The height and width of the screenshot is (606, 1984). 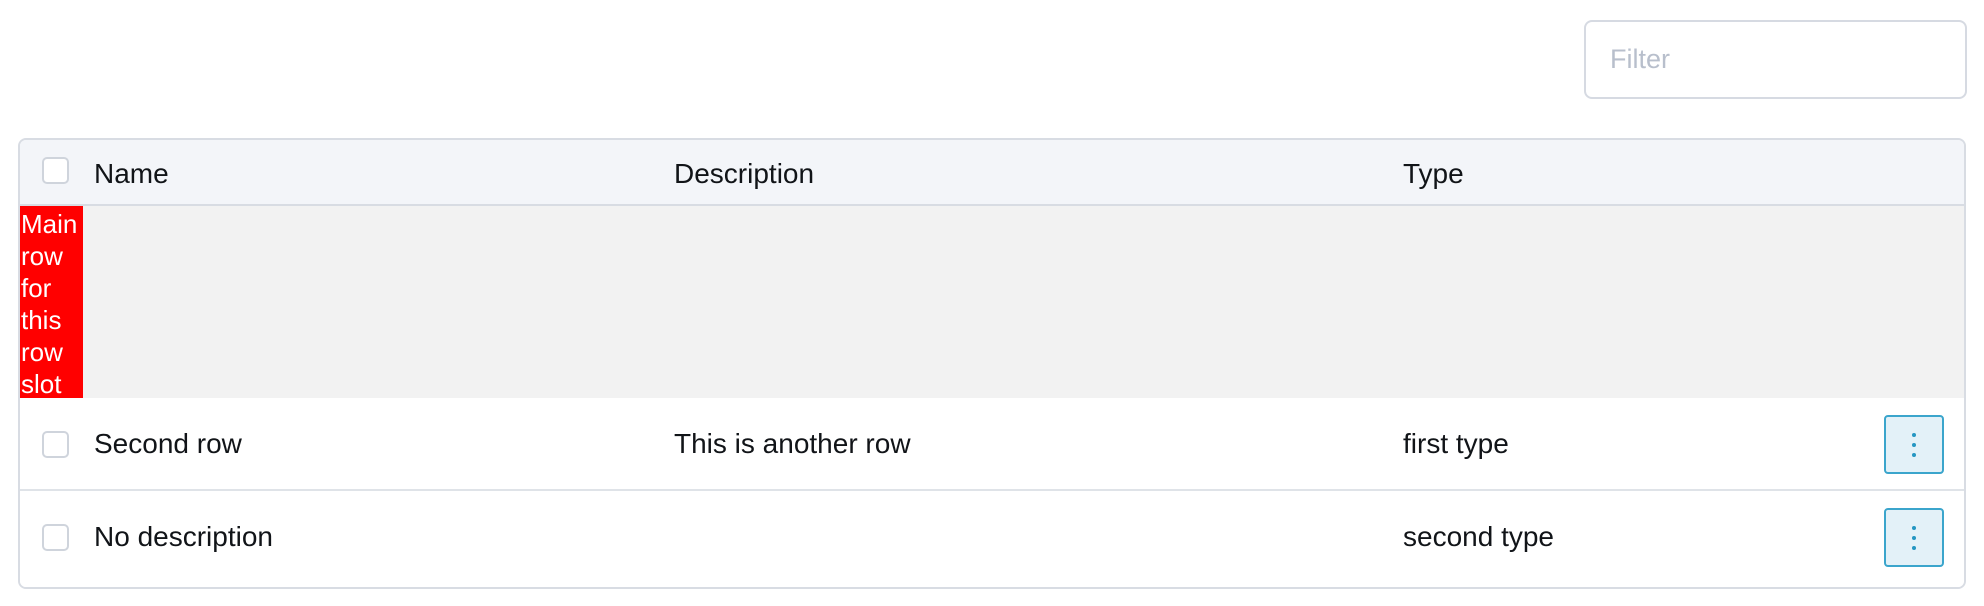 What do you see at coordinates (1456, 443) in the screenshot?
I see `row-type: first type` at bounding box center [1456, 443].